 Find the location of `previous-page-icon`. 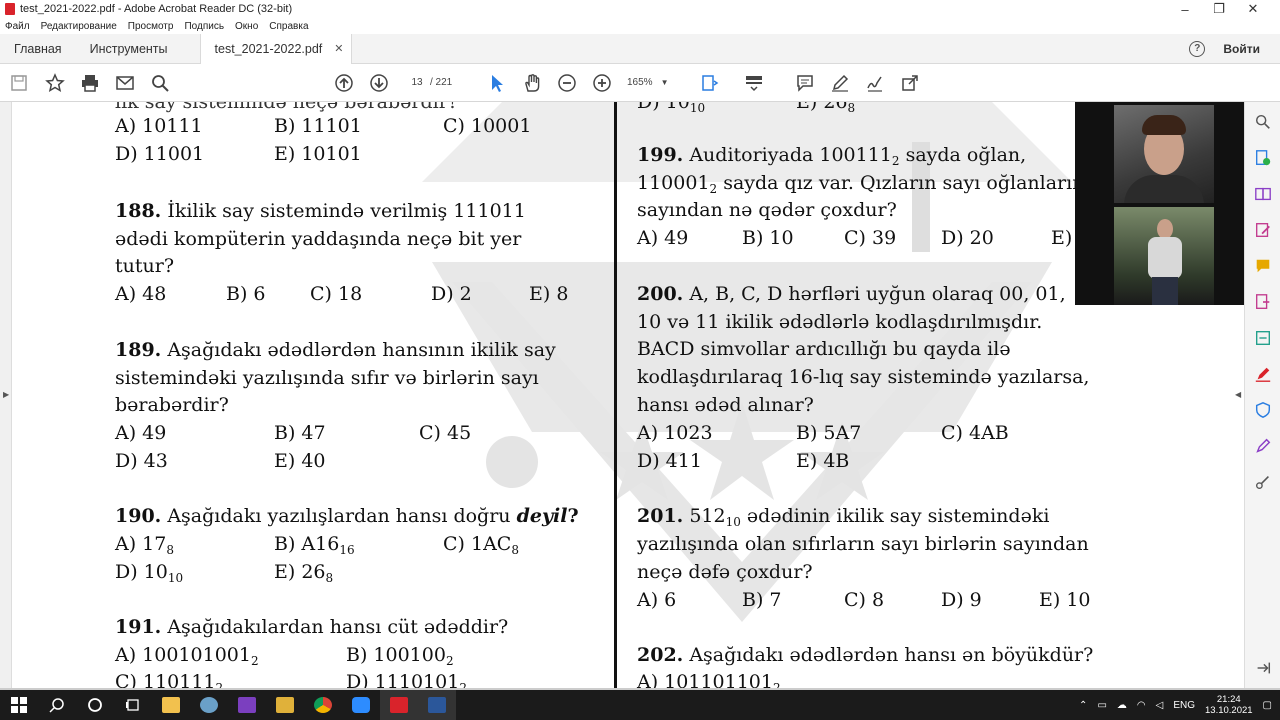

previous-page-icon is located at coordinates (344, 83).